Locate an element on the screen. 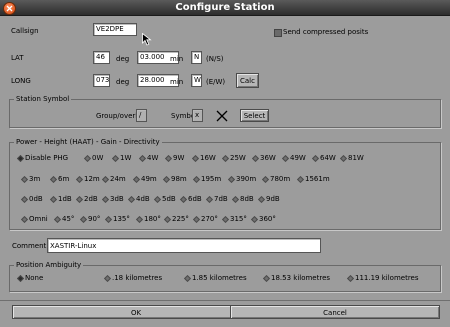 The width and height of the screenshot is (450, 327). lat-label: LAT is located at coordinates (17, 58).